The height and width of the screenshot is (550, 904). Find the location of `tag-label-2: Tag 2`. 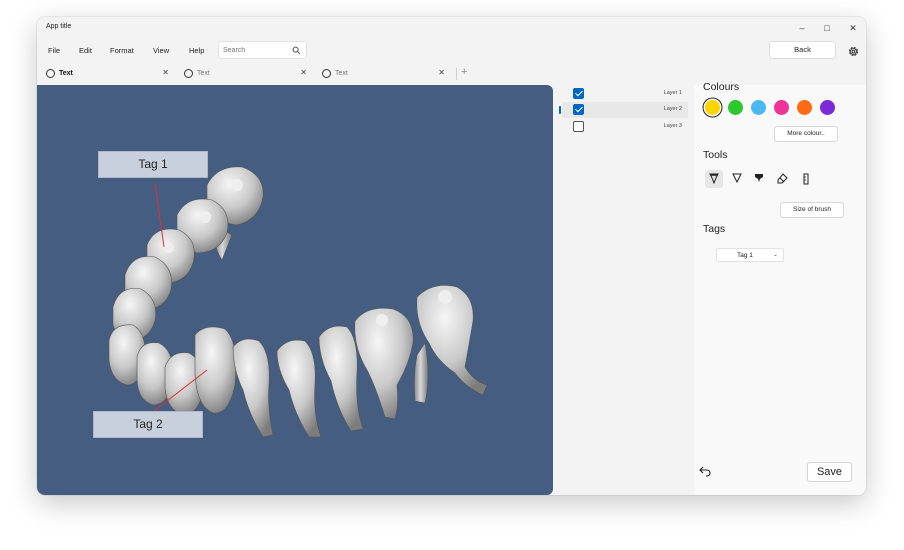

tag-label-2: Tag 2 is located at coordinates (148, 424).